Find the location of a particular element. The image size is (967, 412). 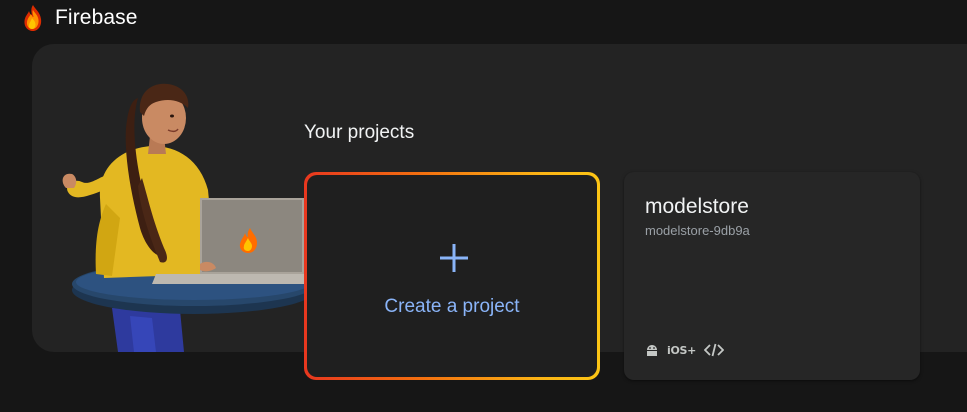

firebase-home-link: Firebase is located at coordinates (79, 18).